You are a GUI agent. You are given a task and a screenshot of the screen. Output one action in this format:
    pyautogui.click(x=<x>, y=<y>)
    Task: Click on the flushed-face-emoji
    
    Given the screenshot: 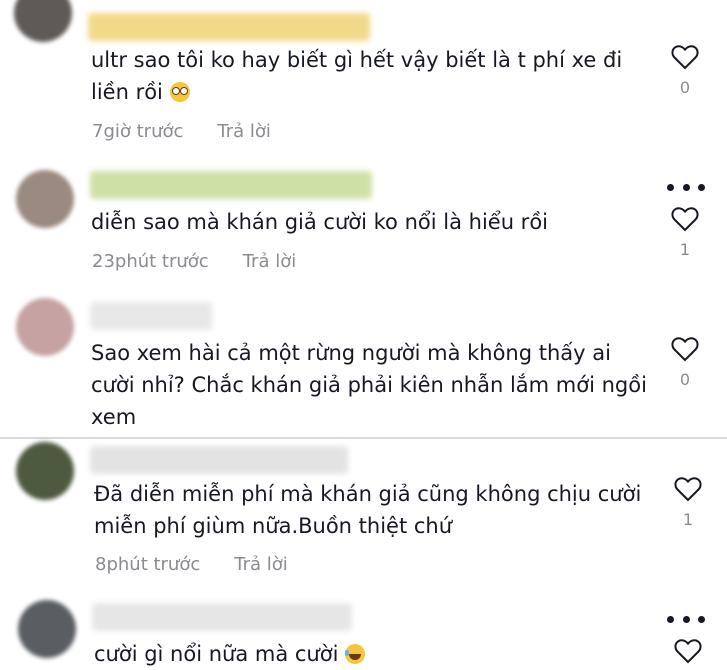 What is the action you would take?
    pyautogui.click(x=179, y=92)
    